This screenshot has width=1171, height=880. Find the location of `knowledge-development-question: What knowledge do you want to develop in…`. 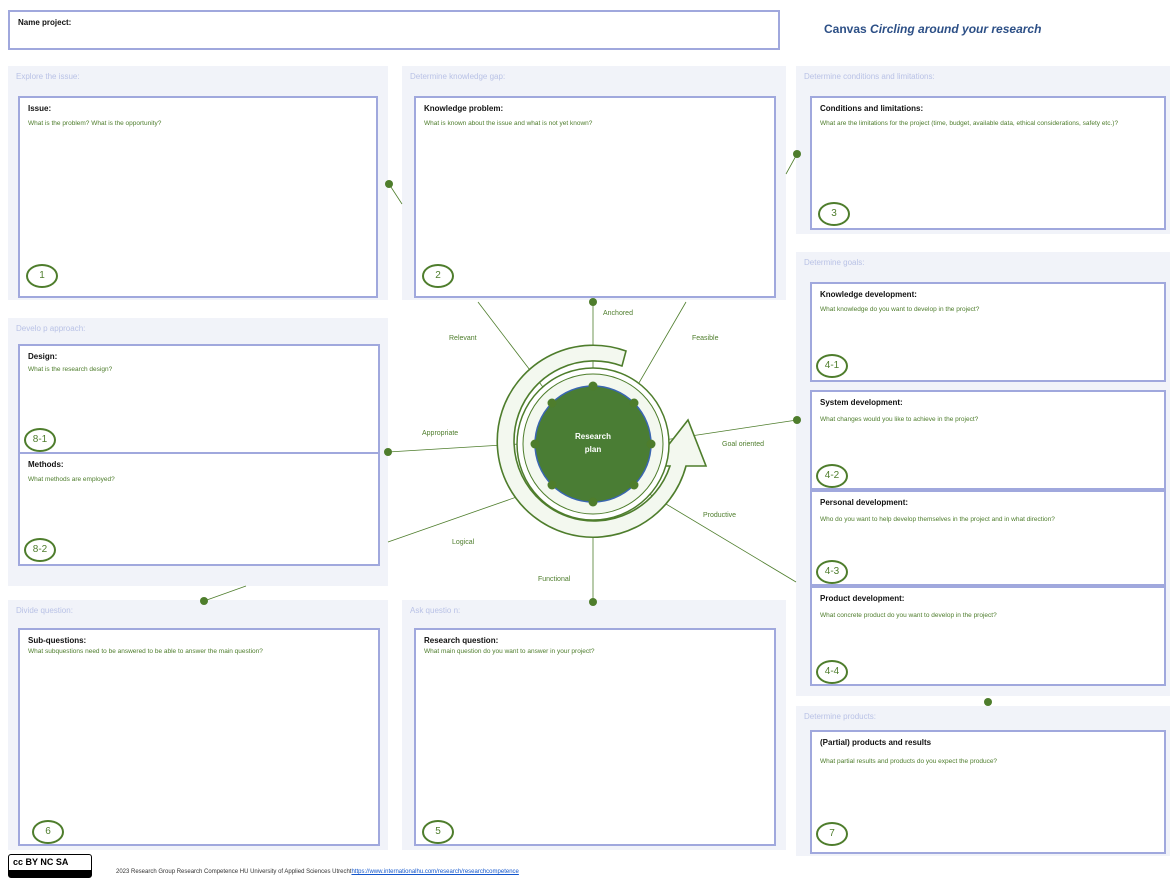

knowledge-development-question: What knowledge do you want to develop in… is located at coordinates (900, 309).